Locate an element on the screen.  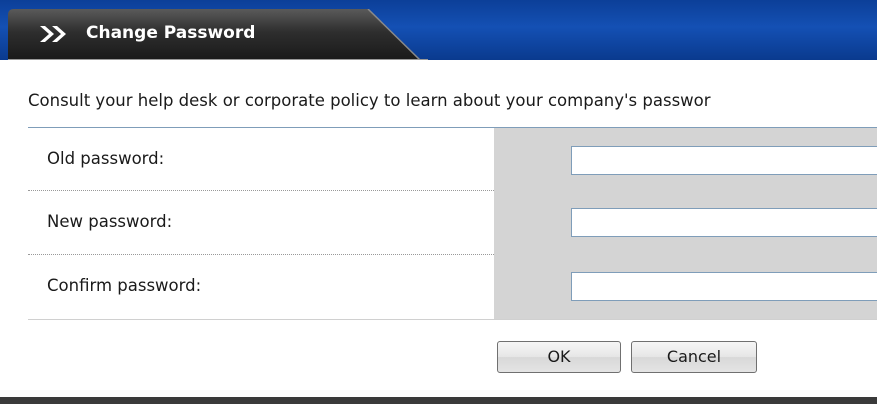
cancel-button: Cancel is located at coordinates (694, 357).